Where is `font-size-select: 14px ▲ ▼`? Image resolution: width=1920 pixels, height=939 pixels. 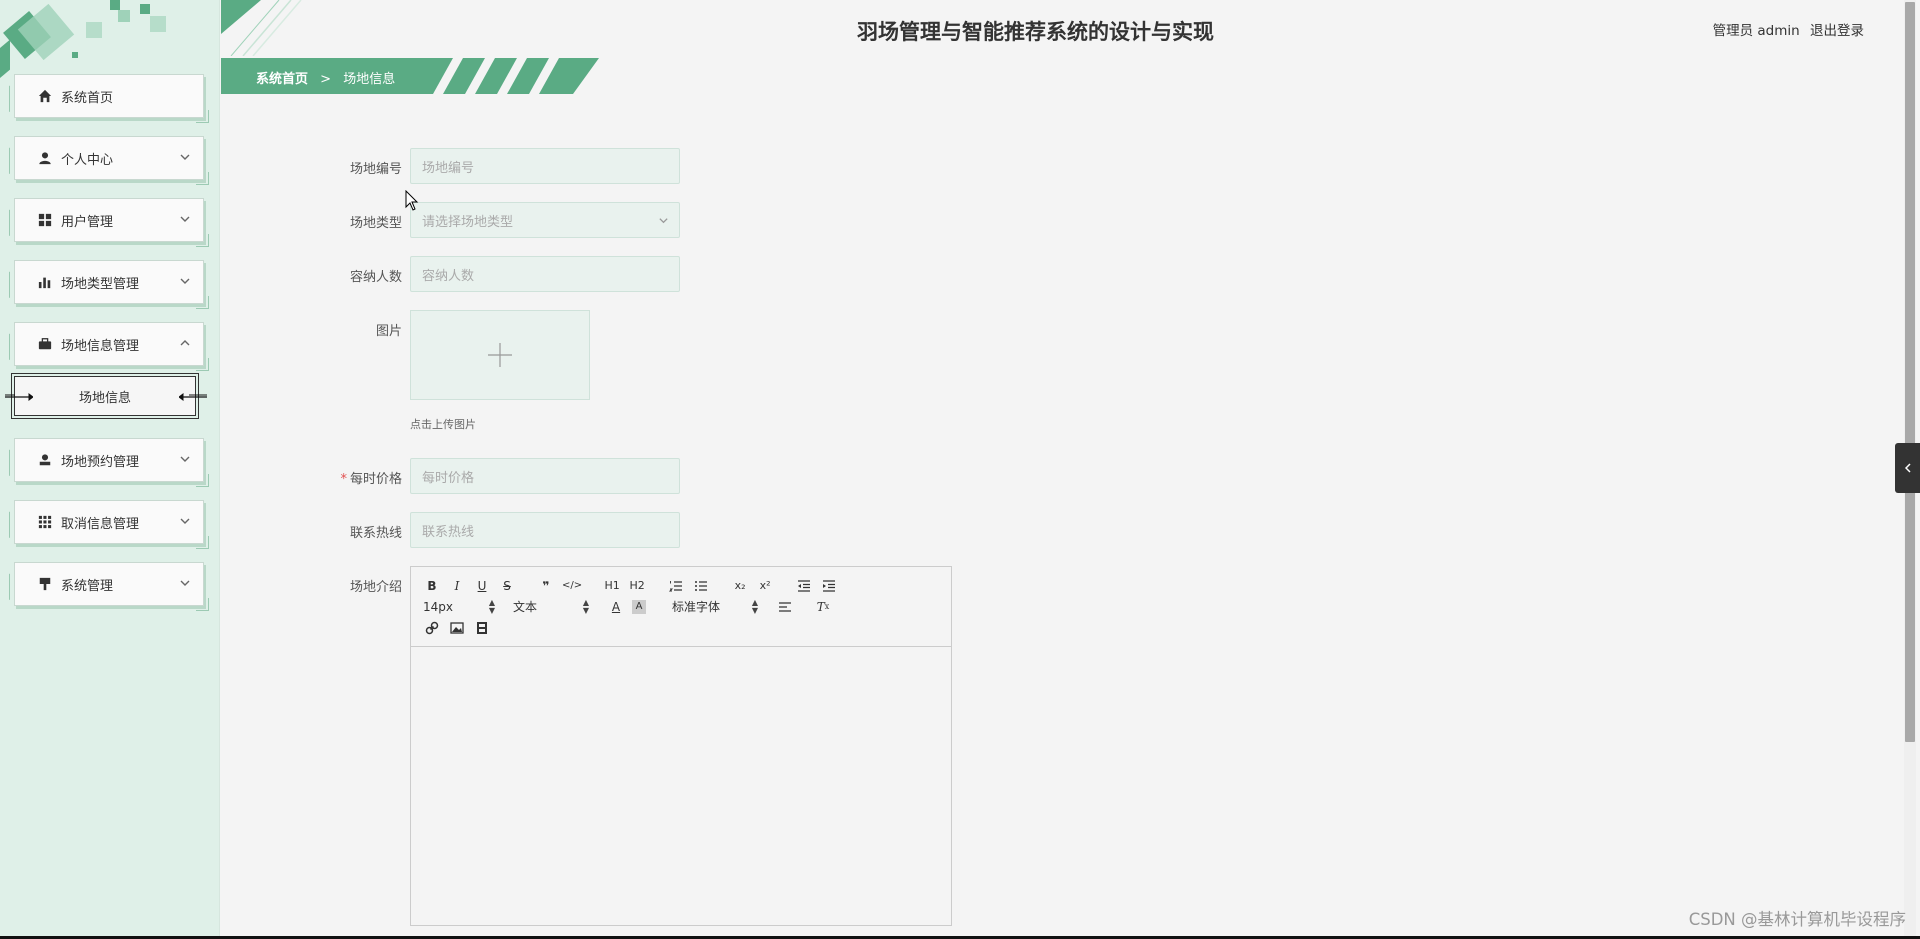 font-size-select: 14px ▲ ▼ is located at coordinates (459, 607).